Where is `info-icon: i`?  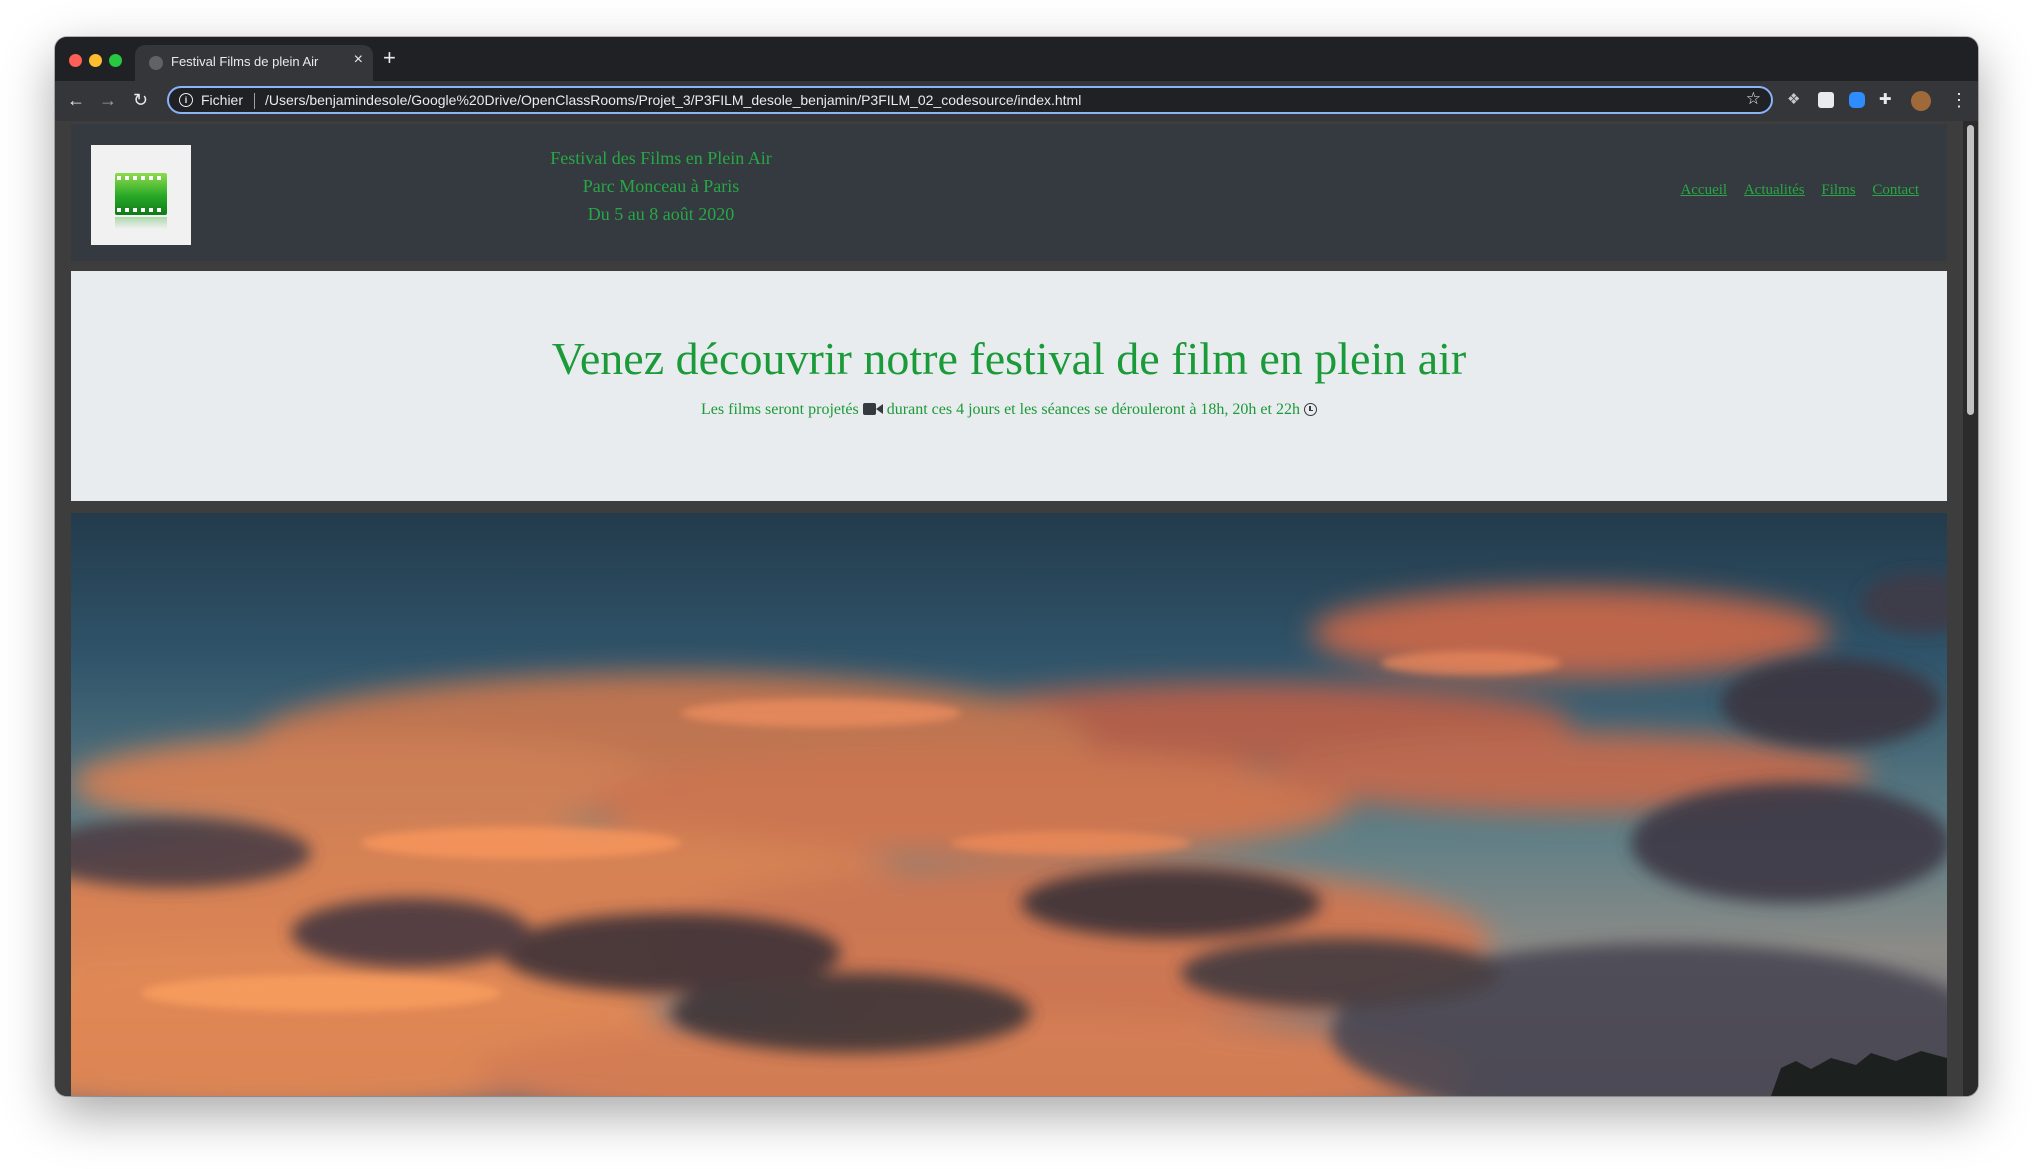 info-icon: i is located at coordinates (186, 100).